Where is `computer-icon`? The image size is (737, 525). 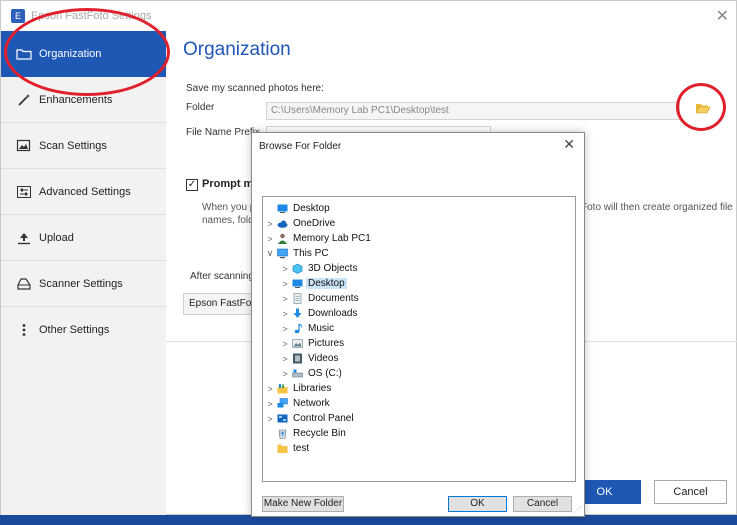
computer-icon is located at coordinates (282, 253).